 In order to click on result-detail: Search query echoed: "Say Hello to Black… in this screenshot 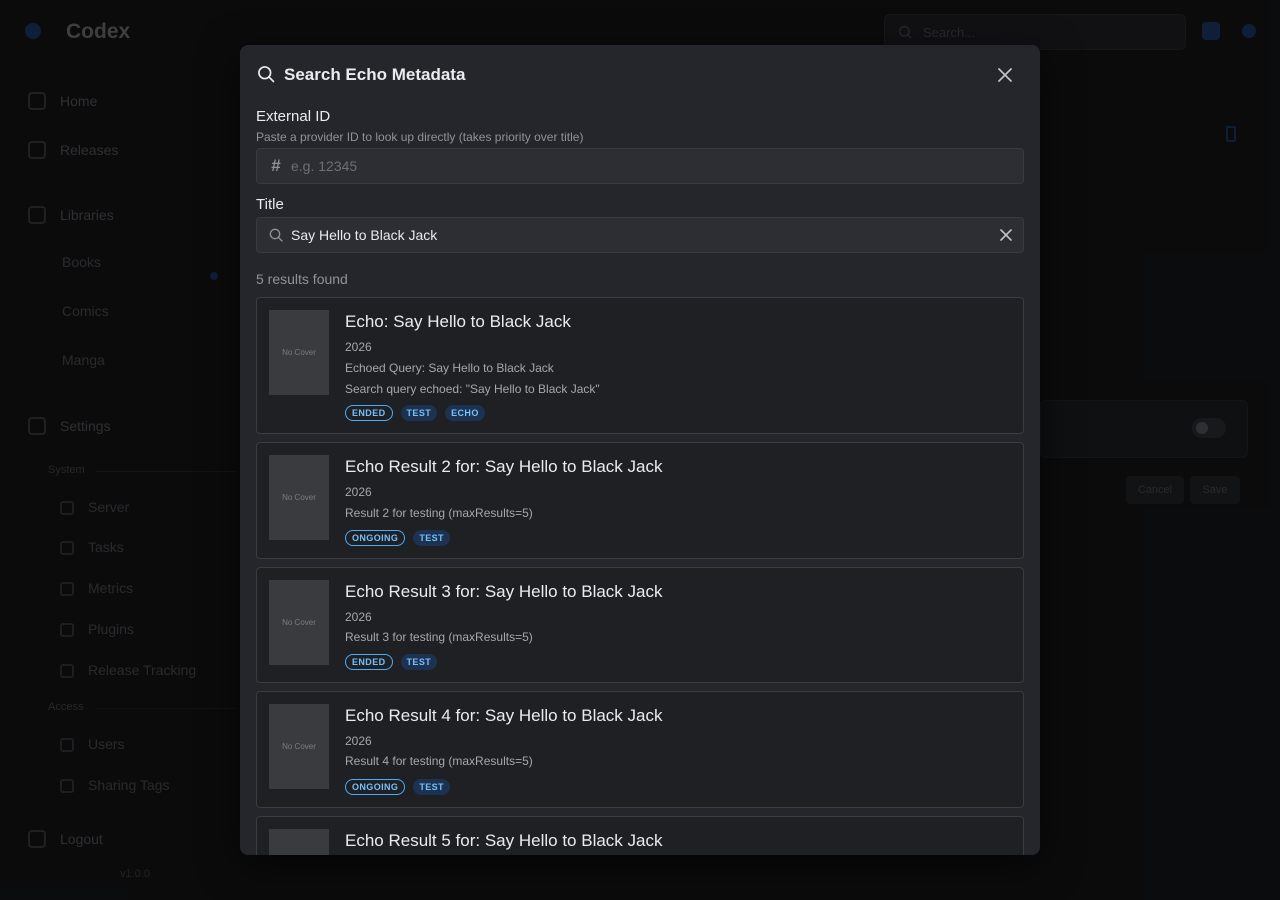, I will do `click(472, 389)`.